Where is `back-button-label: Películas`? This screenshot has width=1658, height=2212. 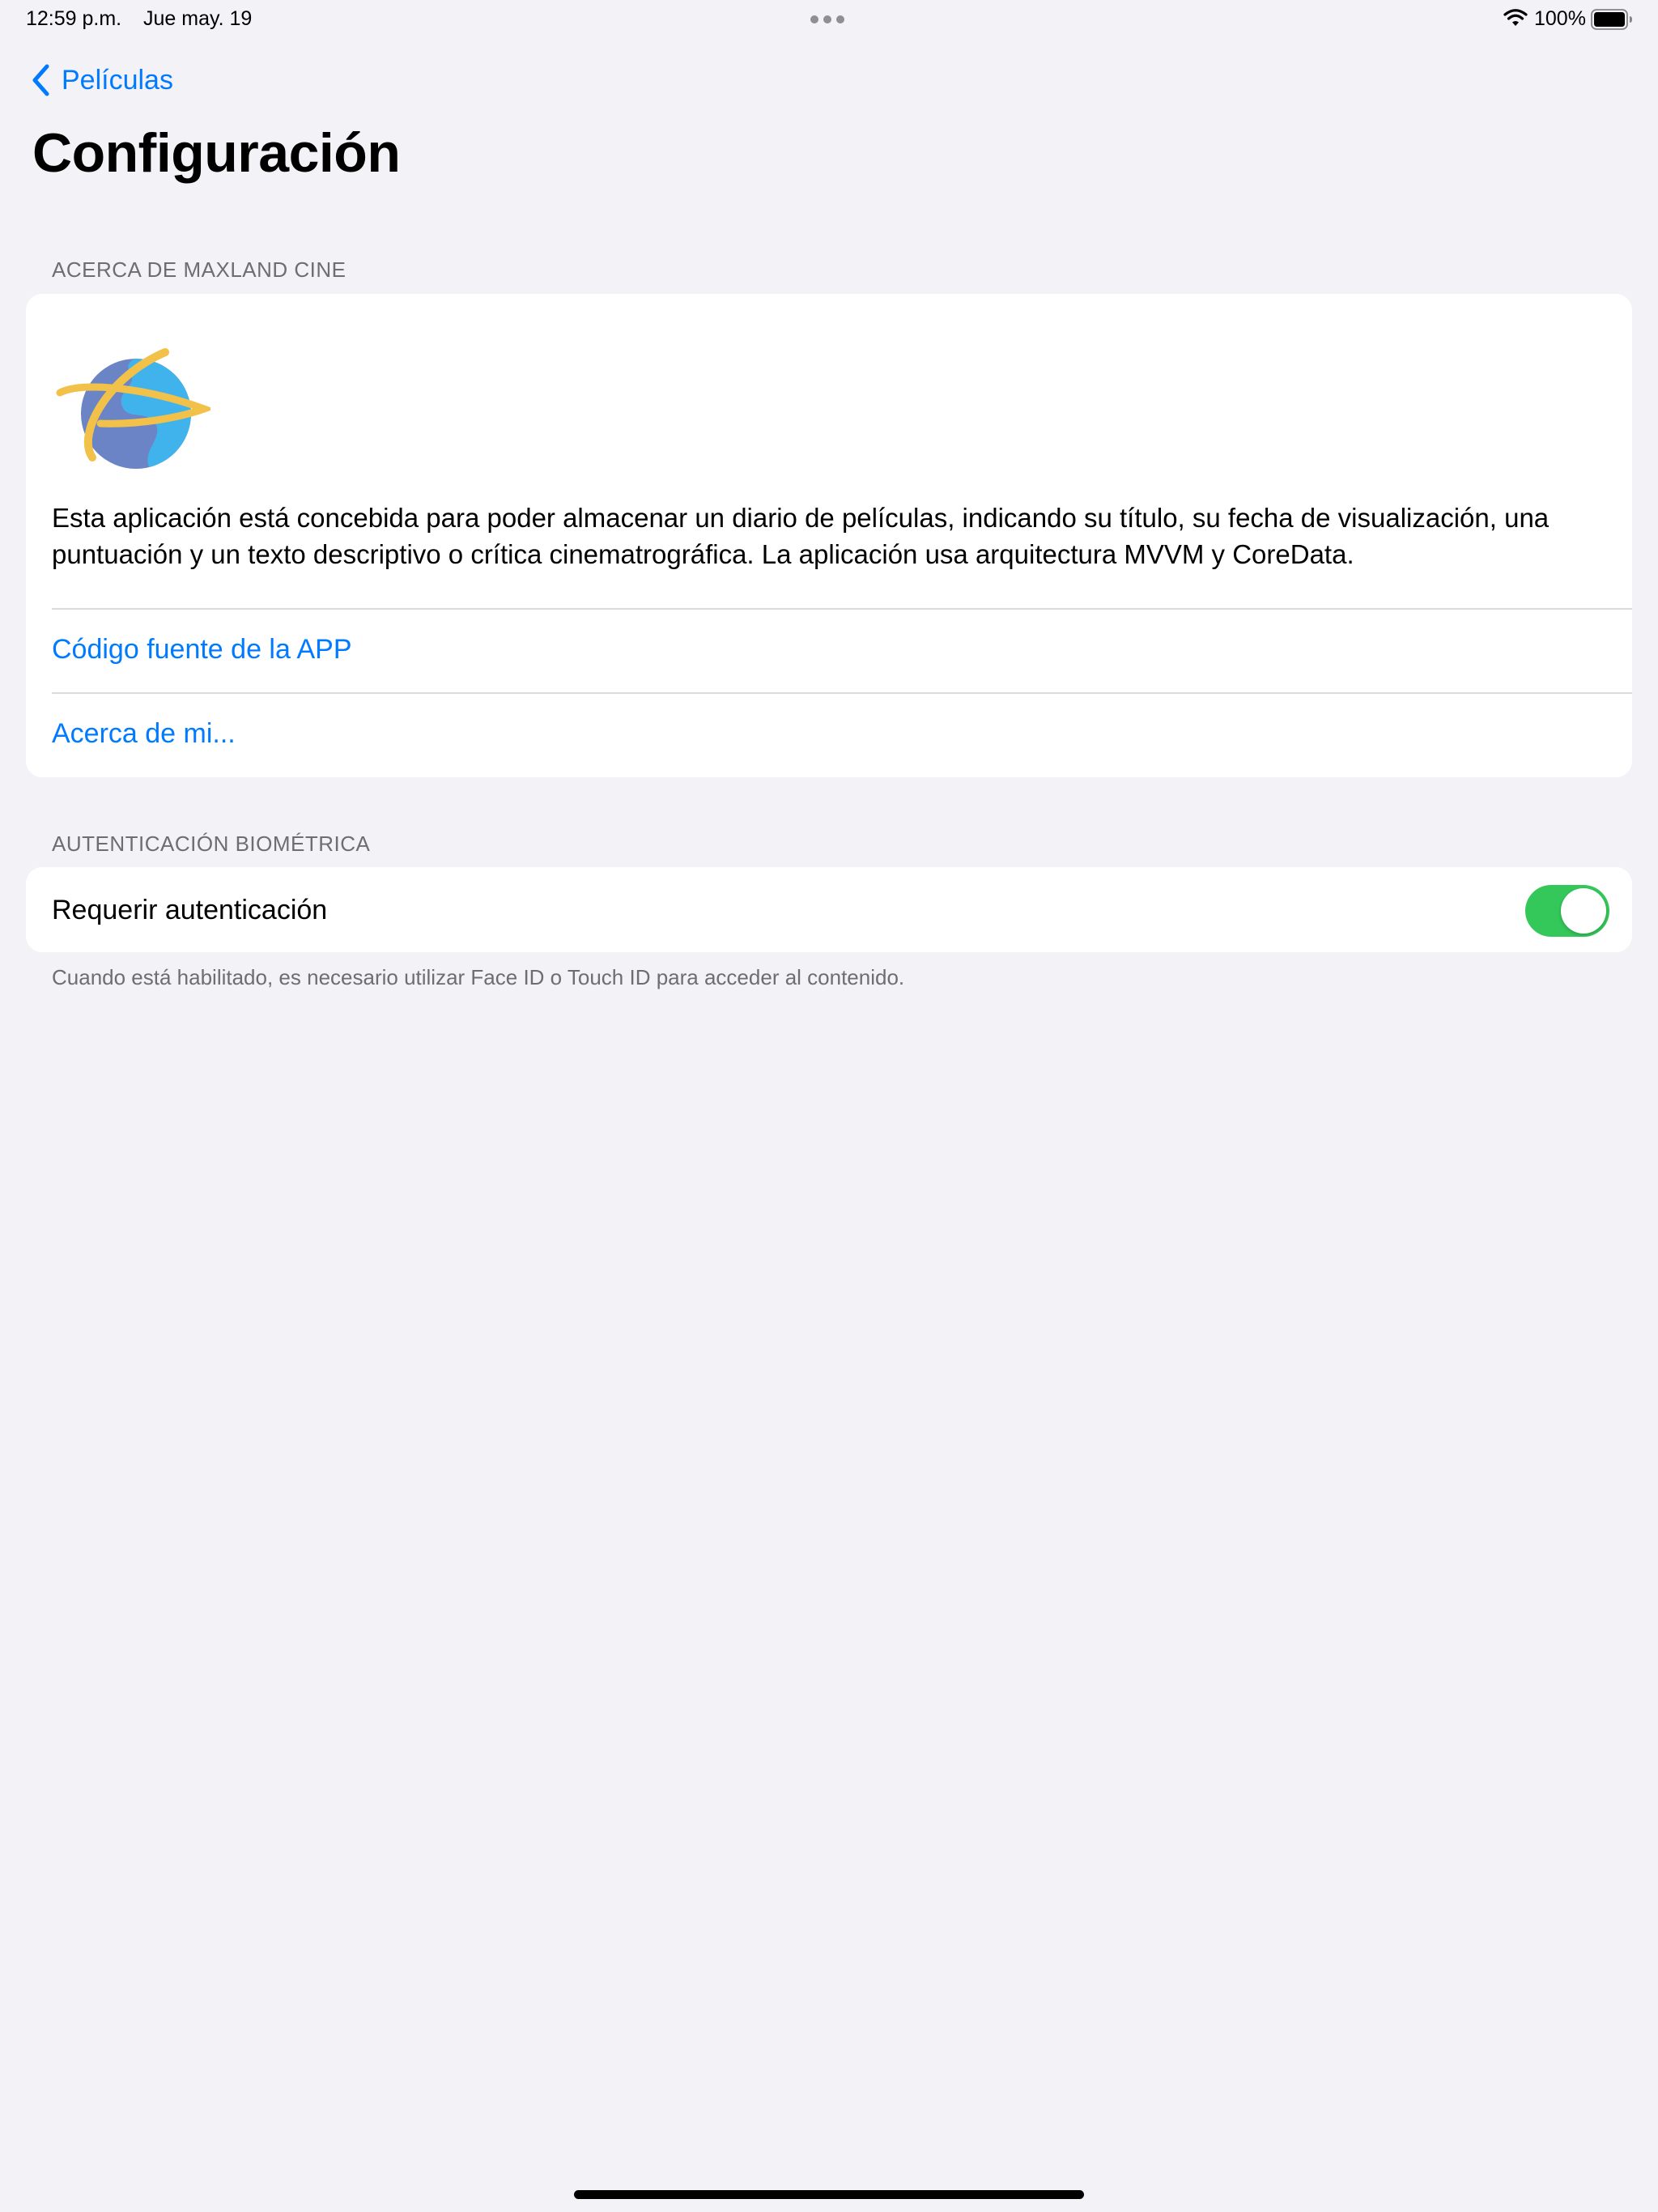 back-button-label: Películas is located at coordinates (117, 80).